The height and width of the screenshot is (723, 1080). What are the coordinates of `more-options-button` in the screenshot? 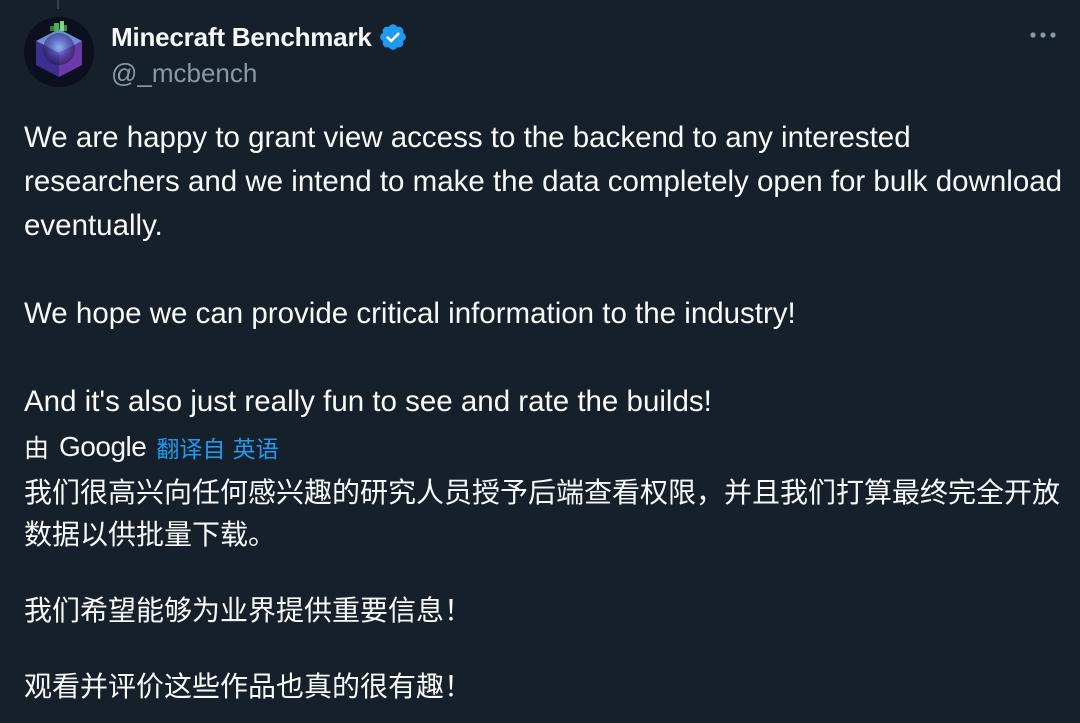 It's located at (1043, 35).